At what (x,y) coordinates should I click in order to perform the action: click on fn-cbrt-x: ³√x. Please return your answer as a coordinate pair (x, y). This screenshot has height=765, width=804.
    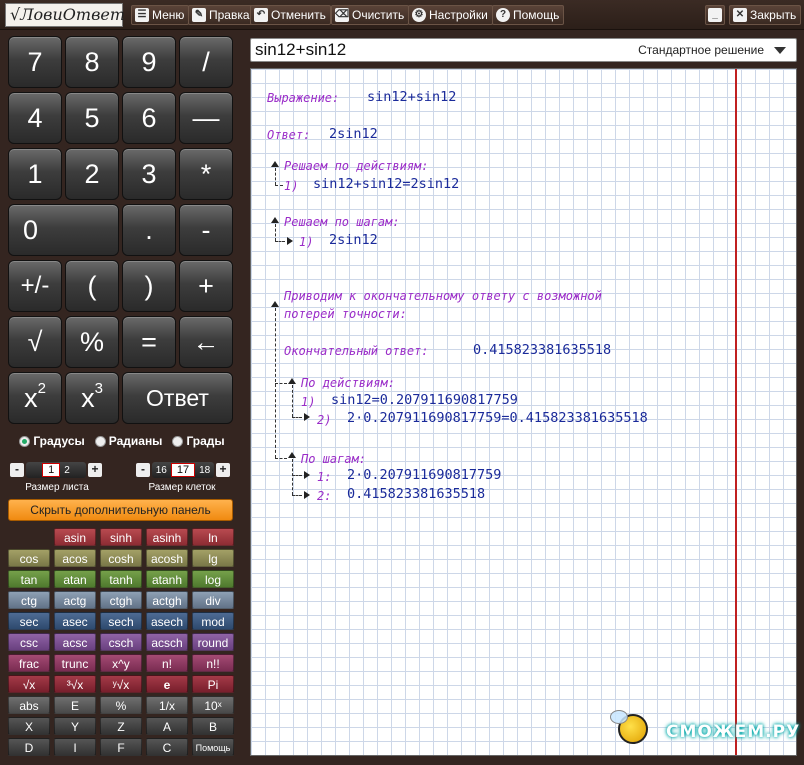
    Looking at the image, I should click on (75, 684).